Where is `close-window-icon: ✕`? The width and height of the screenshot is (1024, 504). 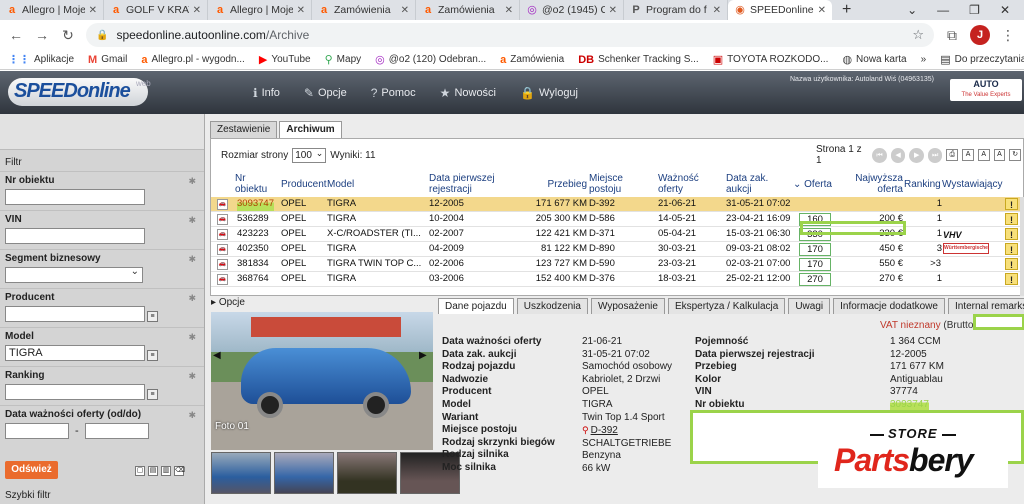 close-window-icon: ✕ is located at coordinates (1005, 10).